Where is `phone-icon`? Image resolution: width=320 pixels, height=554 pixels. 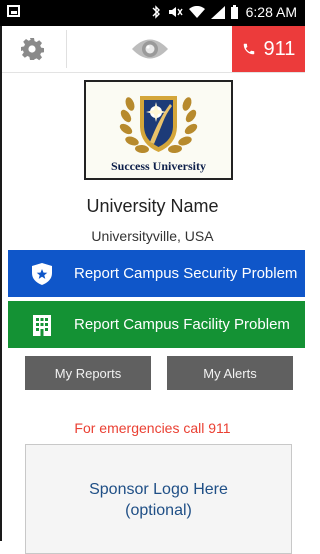
phone-icon is located at coordinates (248, 49).